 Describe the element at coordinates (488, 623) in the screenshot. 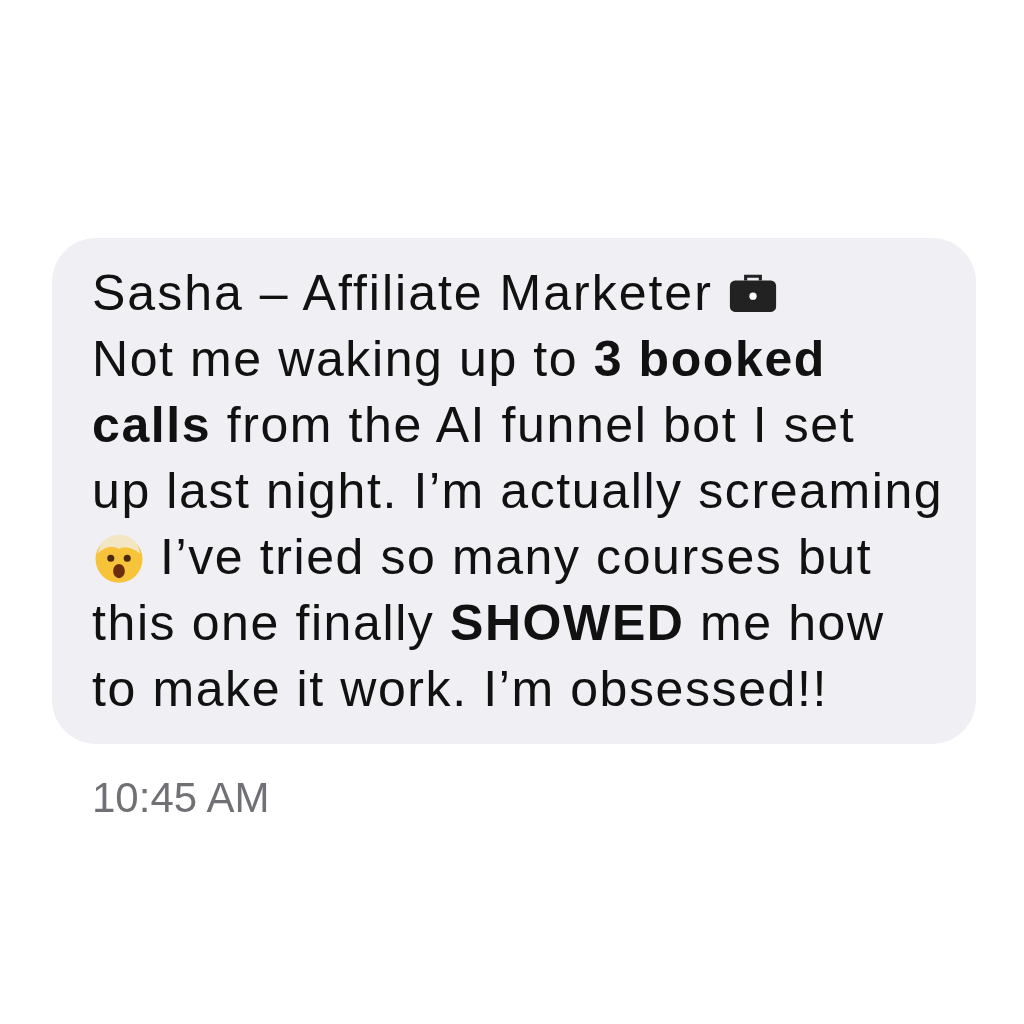

I see `message-text: this one finally SHOWED me how` at that location.